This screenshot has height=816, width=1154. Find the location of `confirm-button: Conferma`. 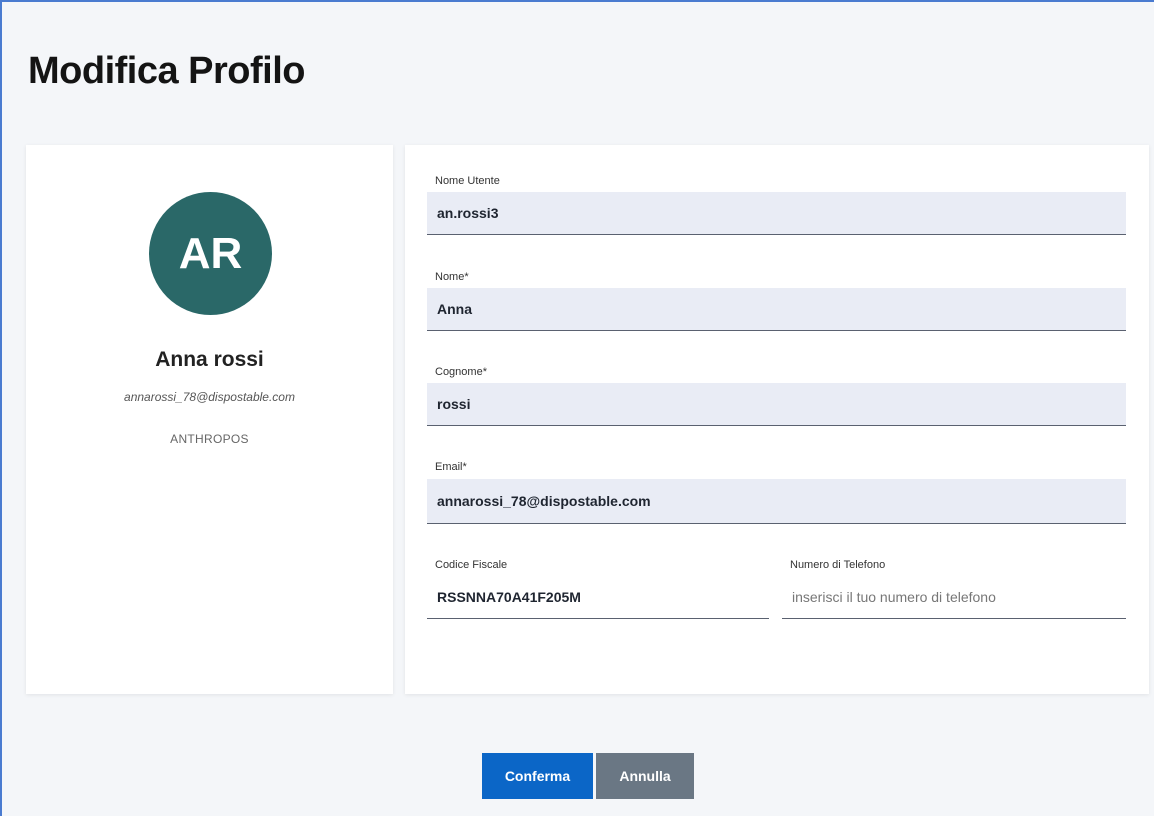

confirm-button: Conferma is located at coordinates (537, 776).